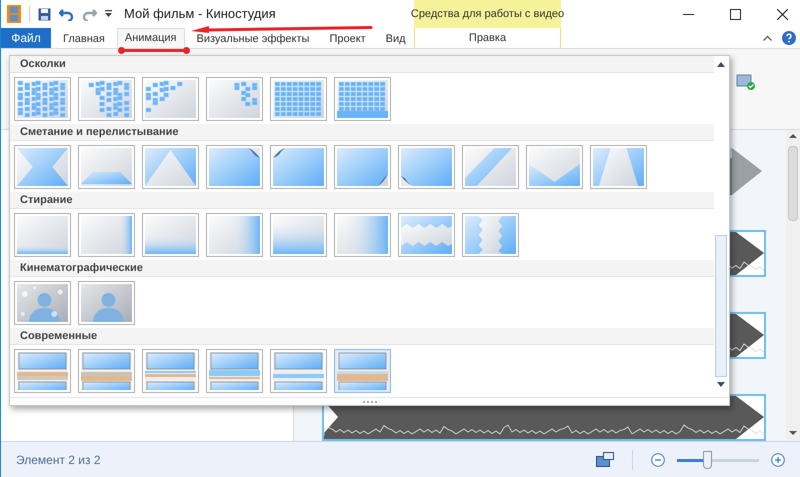  What do you see at coordinates (778, 459) in the screenshot?
I see `zoom-in-icon` at bounding box center [778, 459].